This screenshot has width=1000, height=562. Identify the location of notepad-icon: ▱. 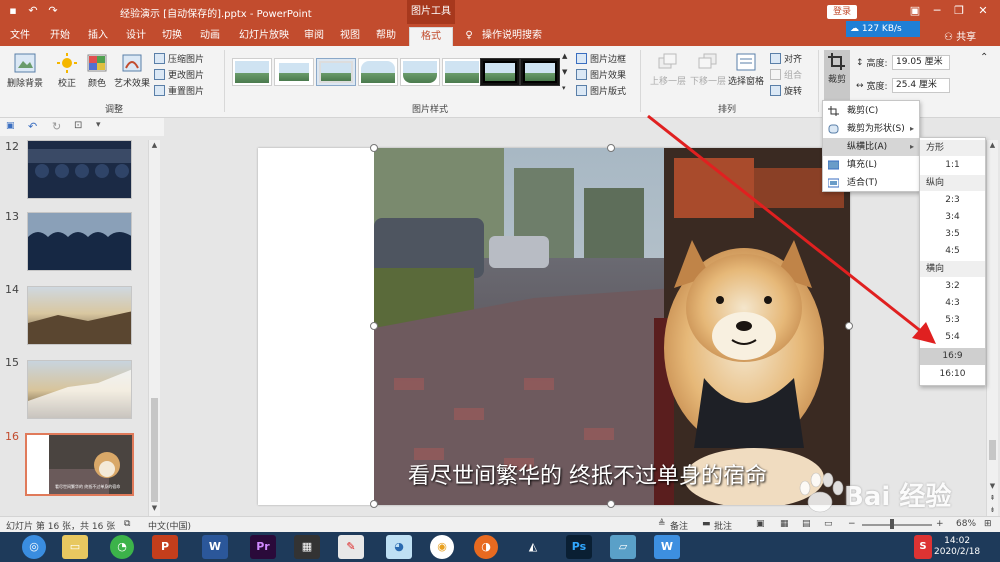
(623, 547).